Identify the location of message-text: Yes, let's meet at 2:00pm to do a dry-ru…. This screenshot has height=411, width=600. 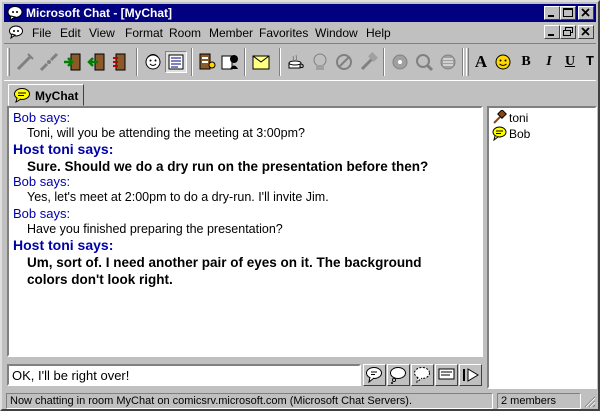
(178, 197).